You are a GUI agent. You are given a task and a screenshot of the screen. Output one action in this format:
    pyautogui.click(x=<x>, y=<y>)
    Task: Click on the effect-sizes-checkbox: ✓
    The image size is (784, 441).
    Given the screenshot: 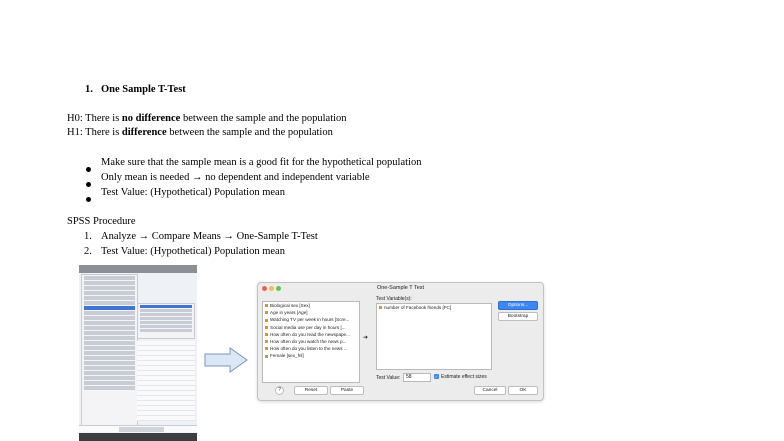 What is the action you would take?
    pyautogui.click(x=436, y=376)
    